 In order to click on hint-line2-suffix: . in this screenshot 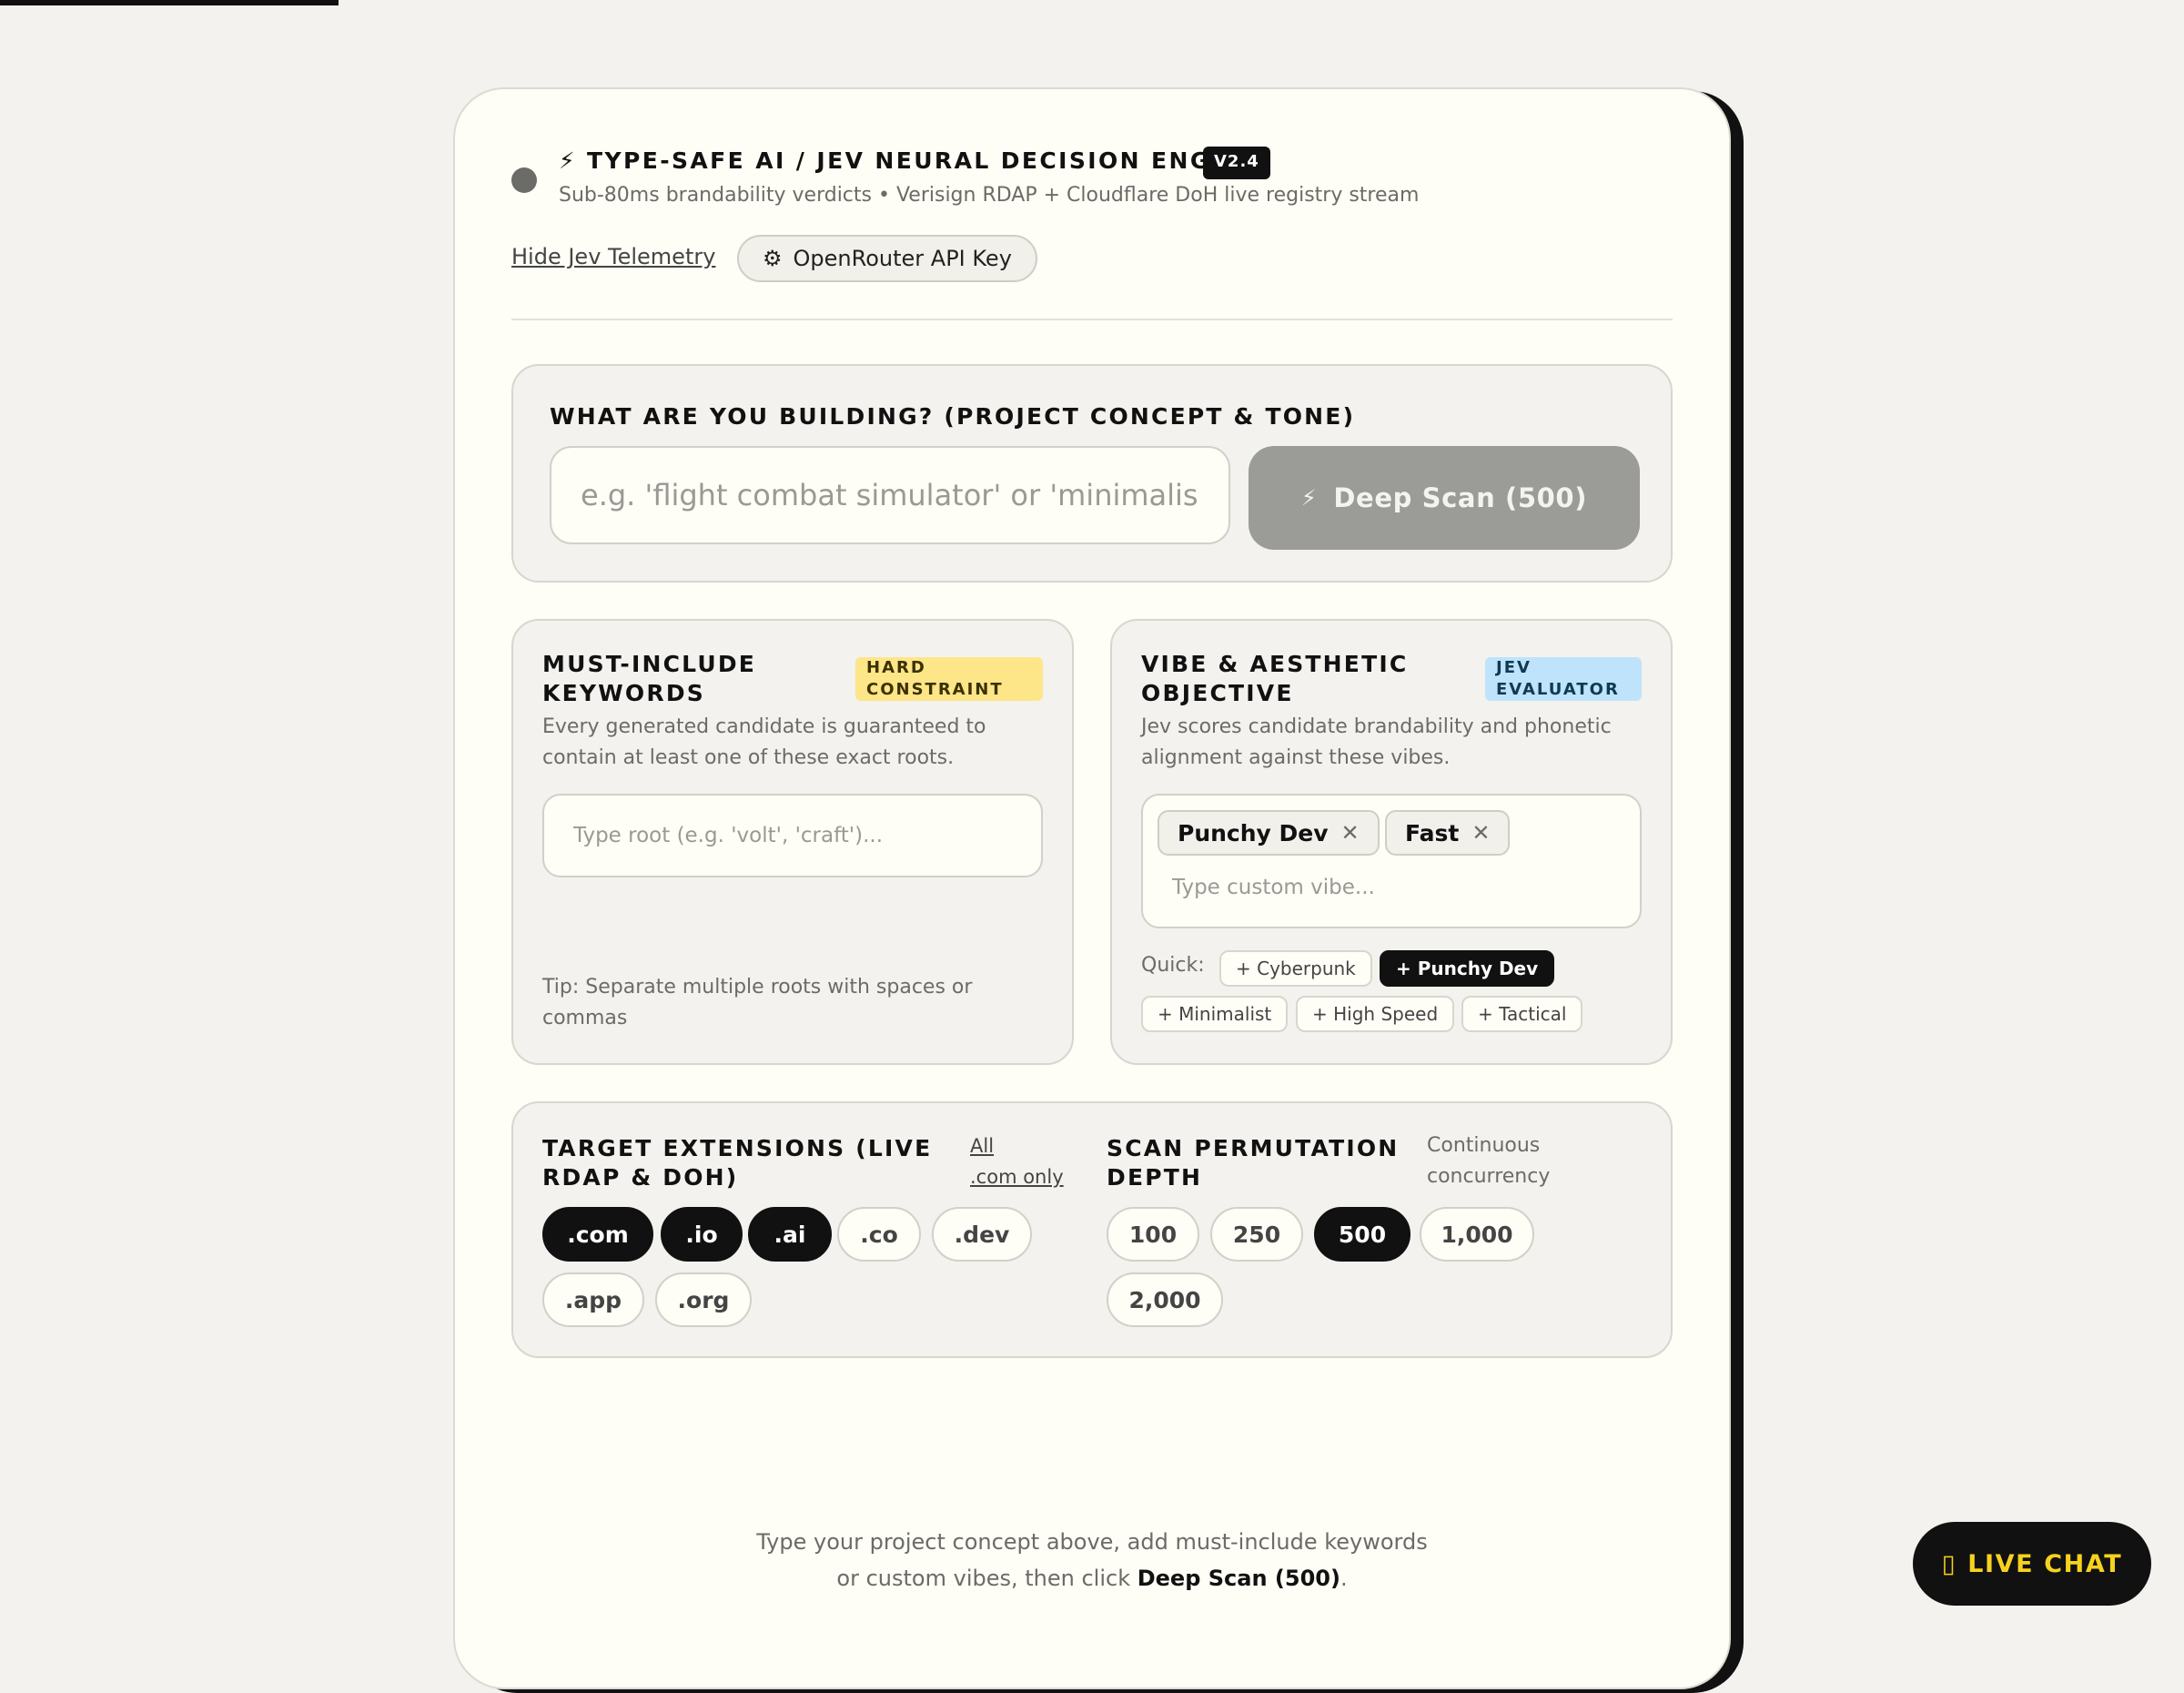, I will do `click(1344, 1578)`.